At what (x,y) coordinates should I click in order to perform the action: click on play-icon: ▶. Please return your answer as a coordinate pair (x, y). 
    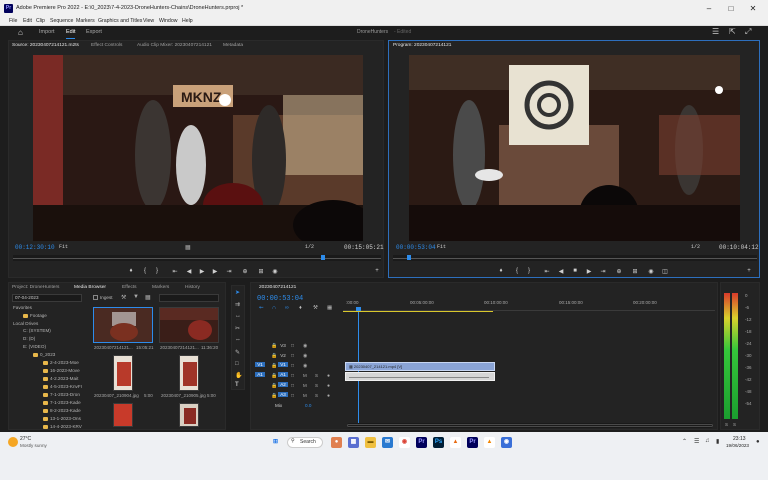
    Looking at the image, I should click on (202, 271).